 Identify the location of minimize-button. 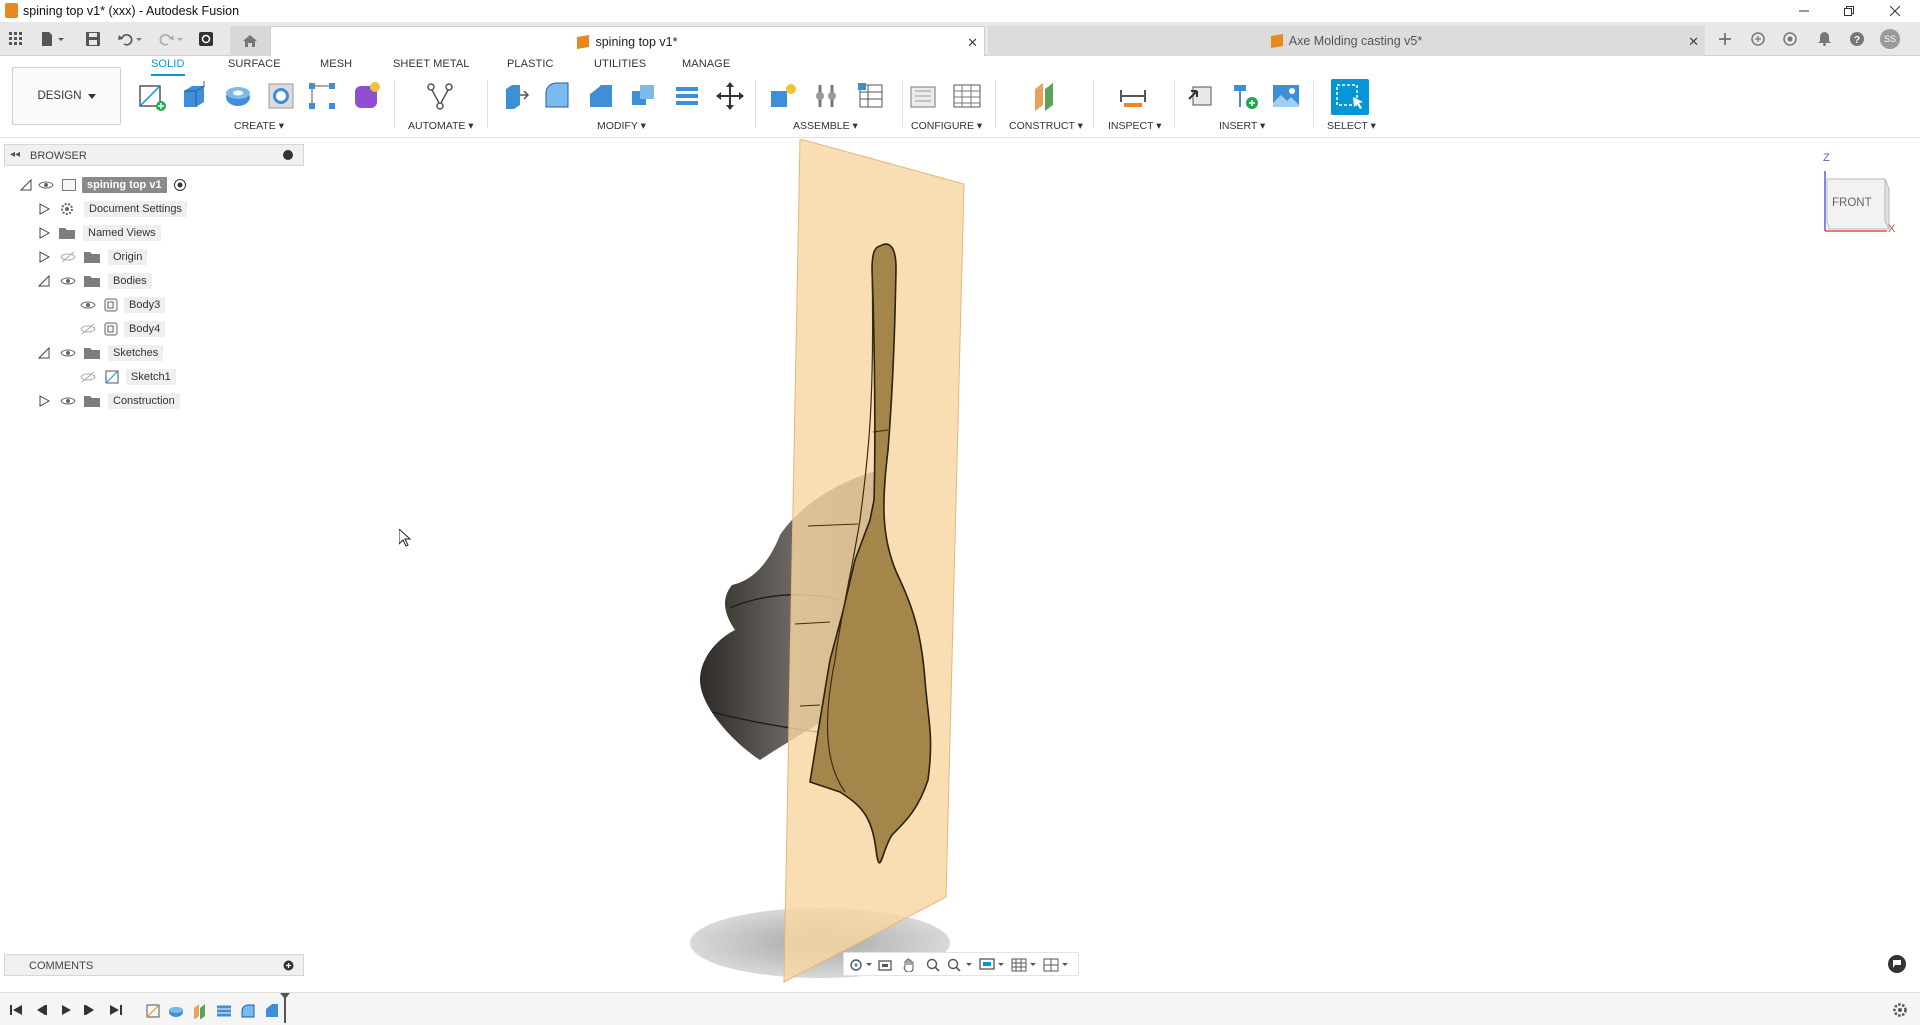
(1804, 11).